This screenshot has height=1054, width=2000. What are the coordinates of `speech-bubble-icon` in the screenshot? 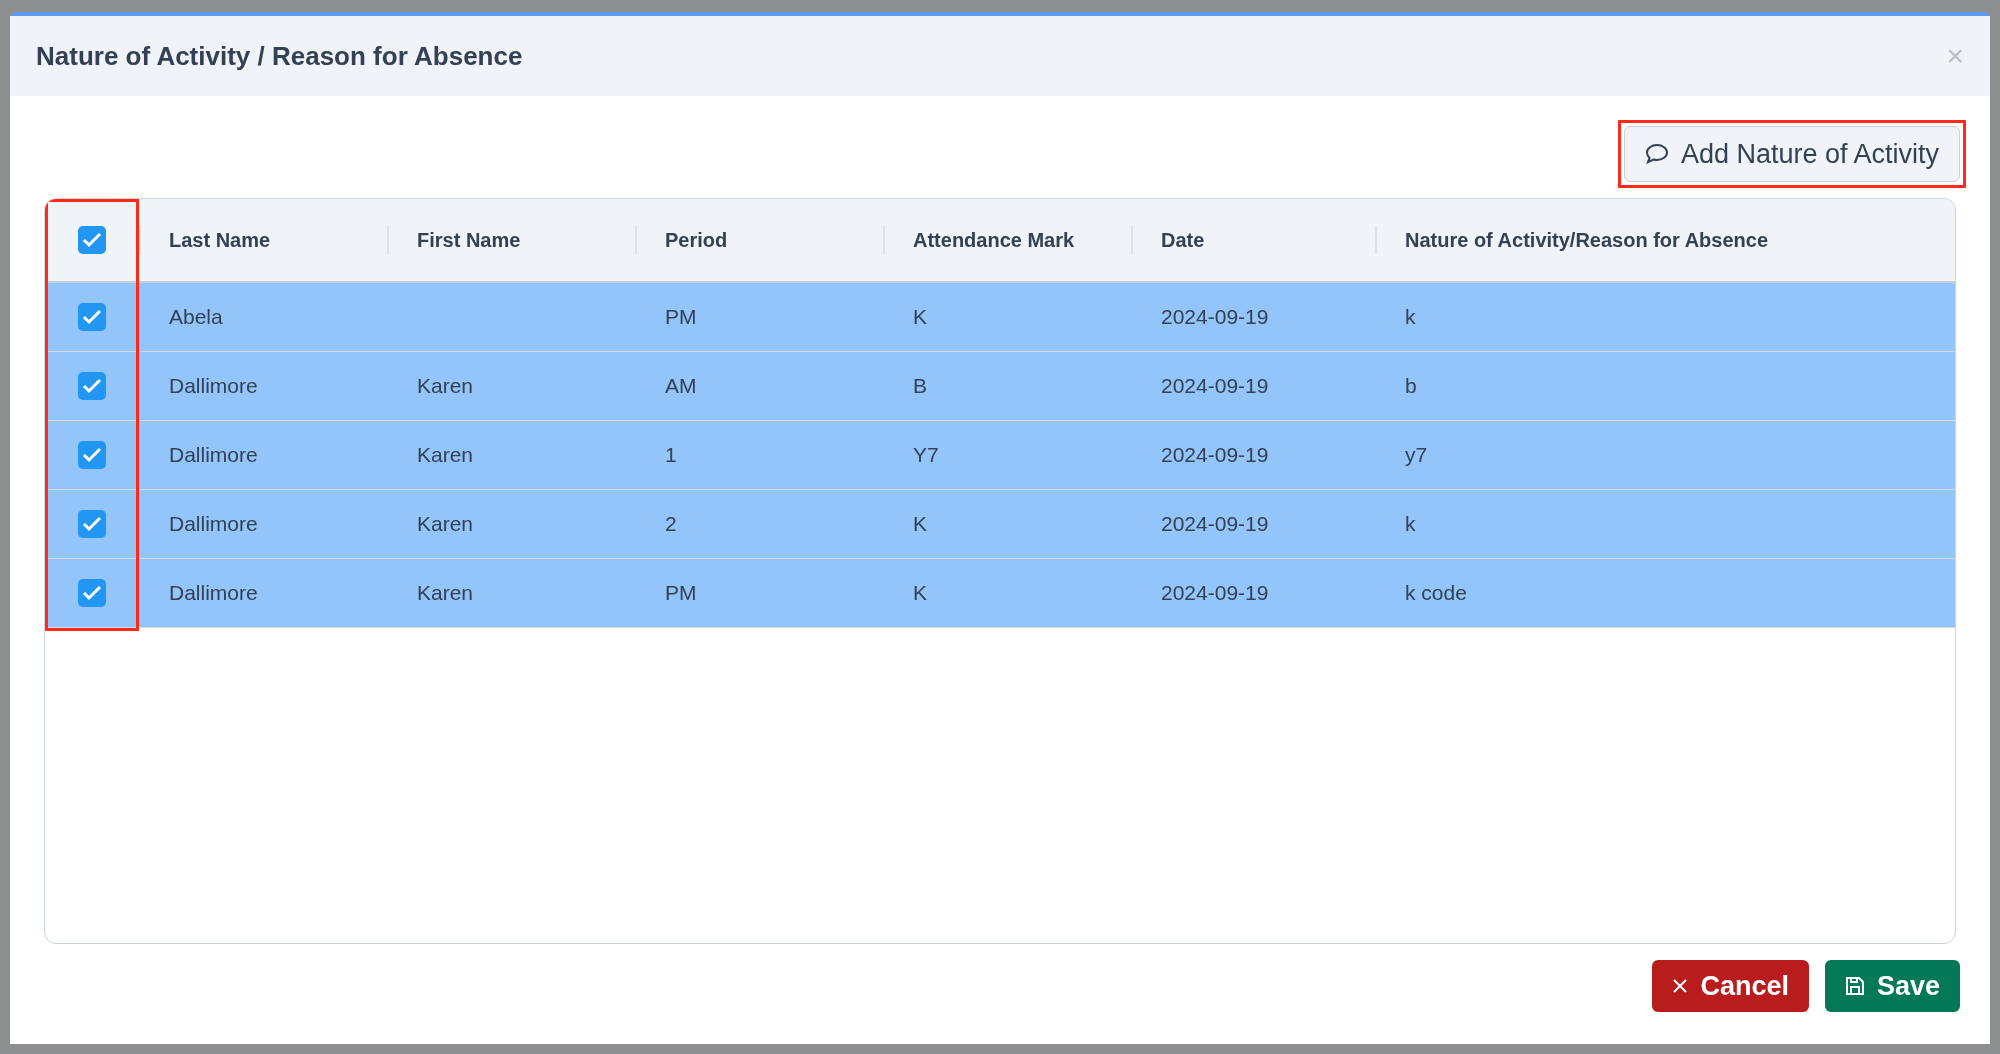 It's located at (1656, 154).